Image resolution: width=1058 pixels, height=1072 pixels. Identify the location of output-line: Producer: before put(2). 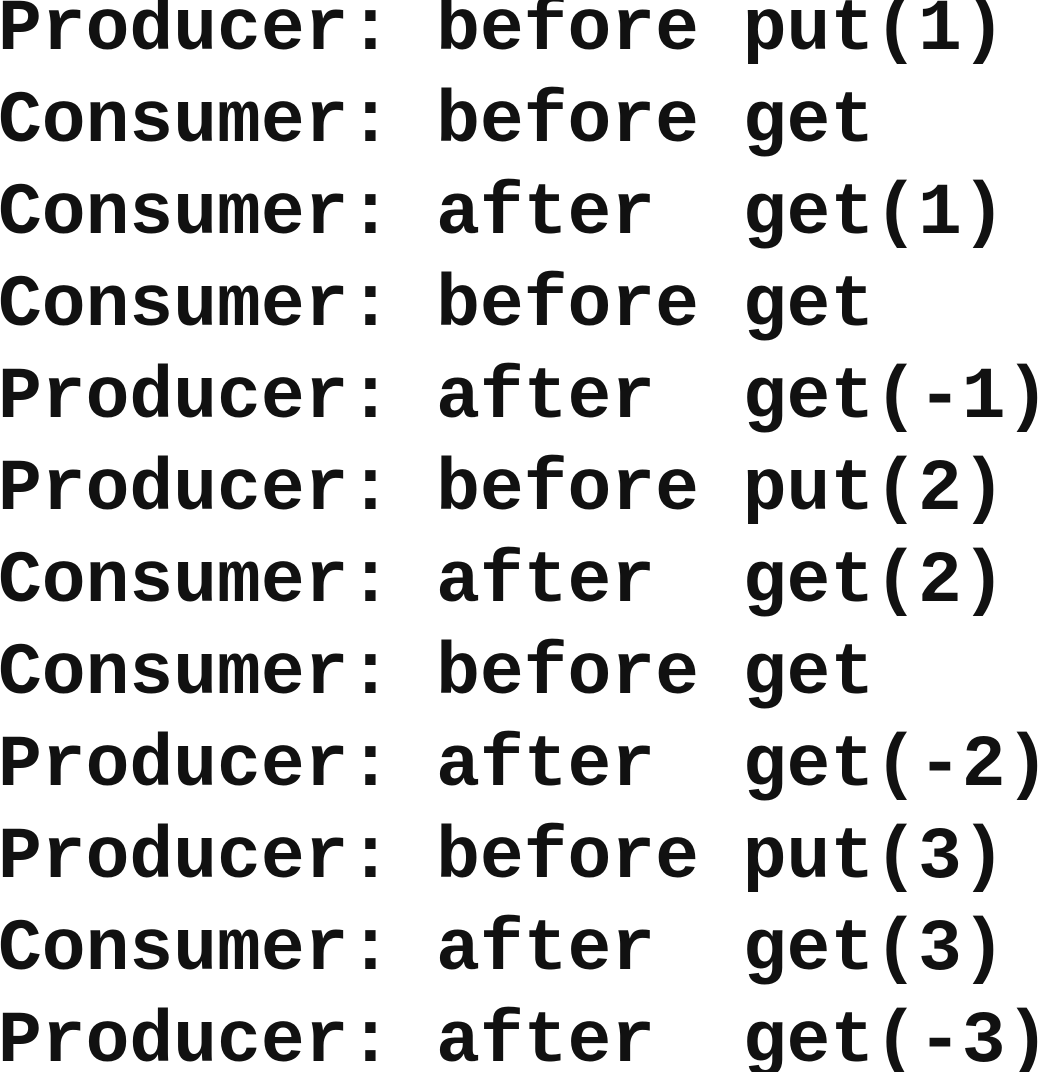
(503, 489).